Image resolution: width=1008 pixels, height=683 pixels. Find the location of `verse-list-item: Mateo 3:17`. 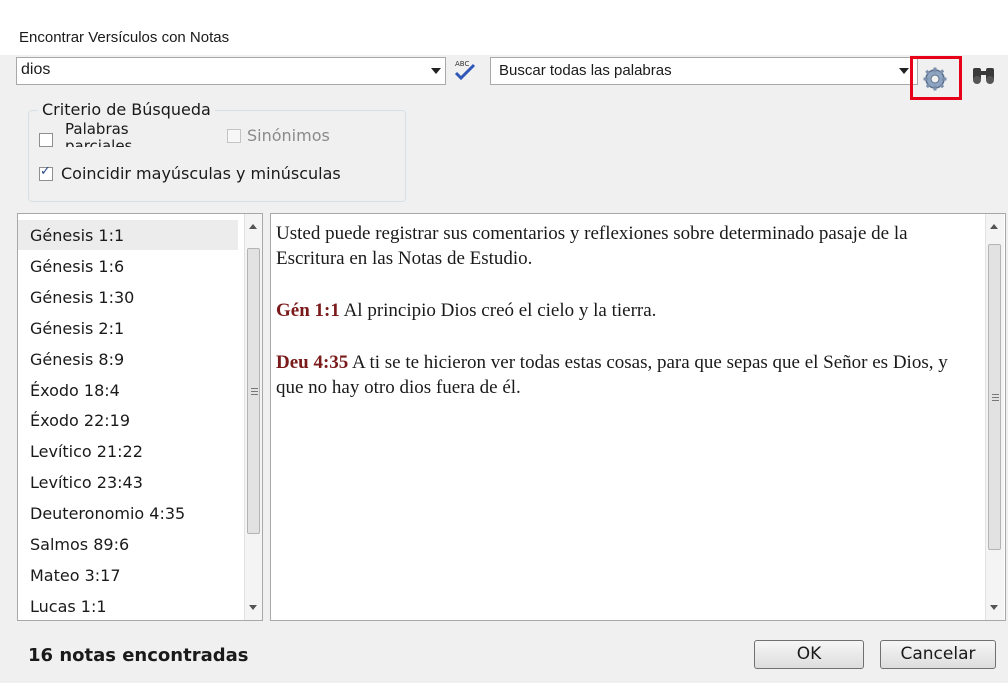

verse-list-item: Mateo 3:17 is located at coordinates (75, 575).